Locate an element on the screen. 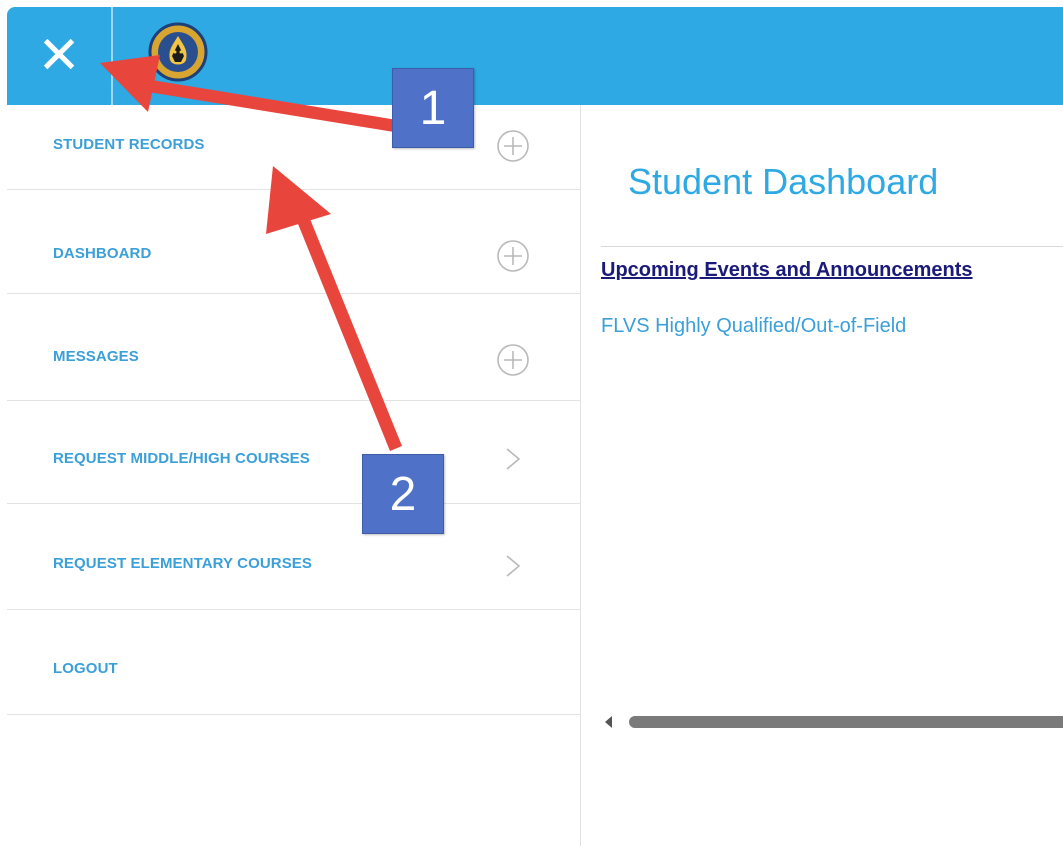 Image resolution: width=1063 pixels, height=846 pixels. close-icon: ✕ is located at coordinates (59, 56).